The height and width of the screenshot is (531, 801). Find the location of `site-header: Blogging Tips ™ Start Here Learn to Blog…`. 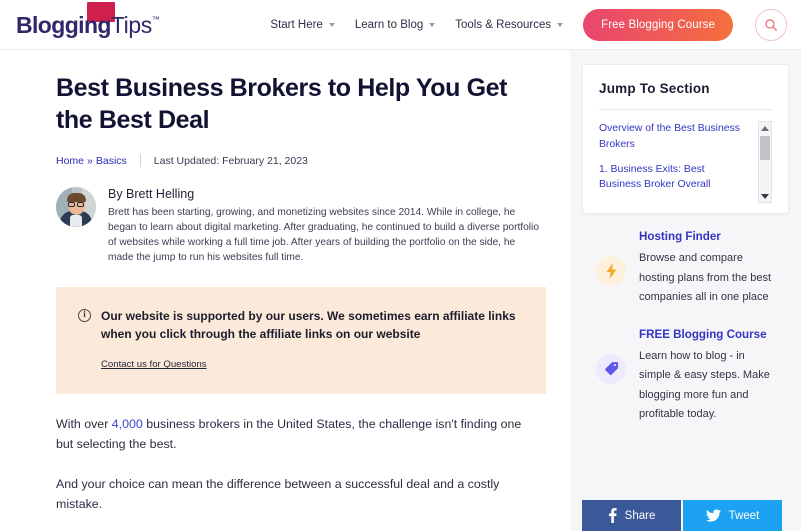

site-header: Blogging Tips ™ Start Here Learn to Blog… is located at coordinates (400, 25).